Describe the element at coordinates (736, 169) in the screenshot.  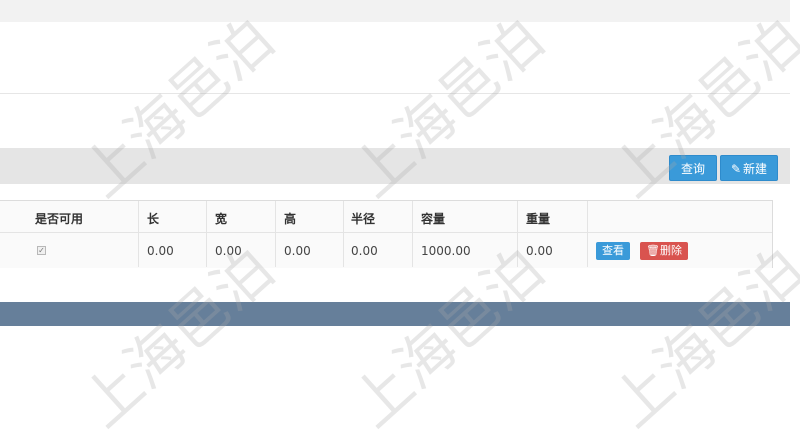
I see `pencil-icon: ✎` at that location.